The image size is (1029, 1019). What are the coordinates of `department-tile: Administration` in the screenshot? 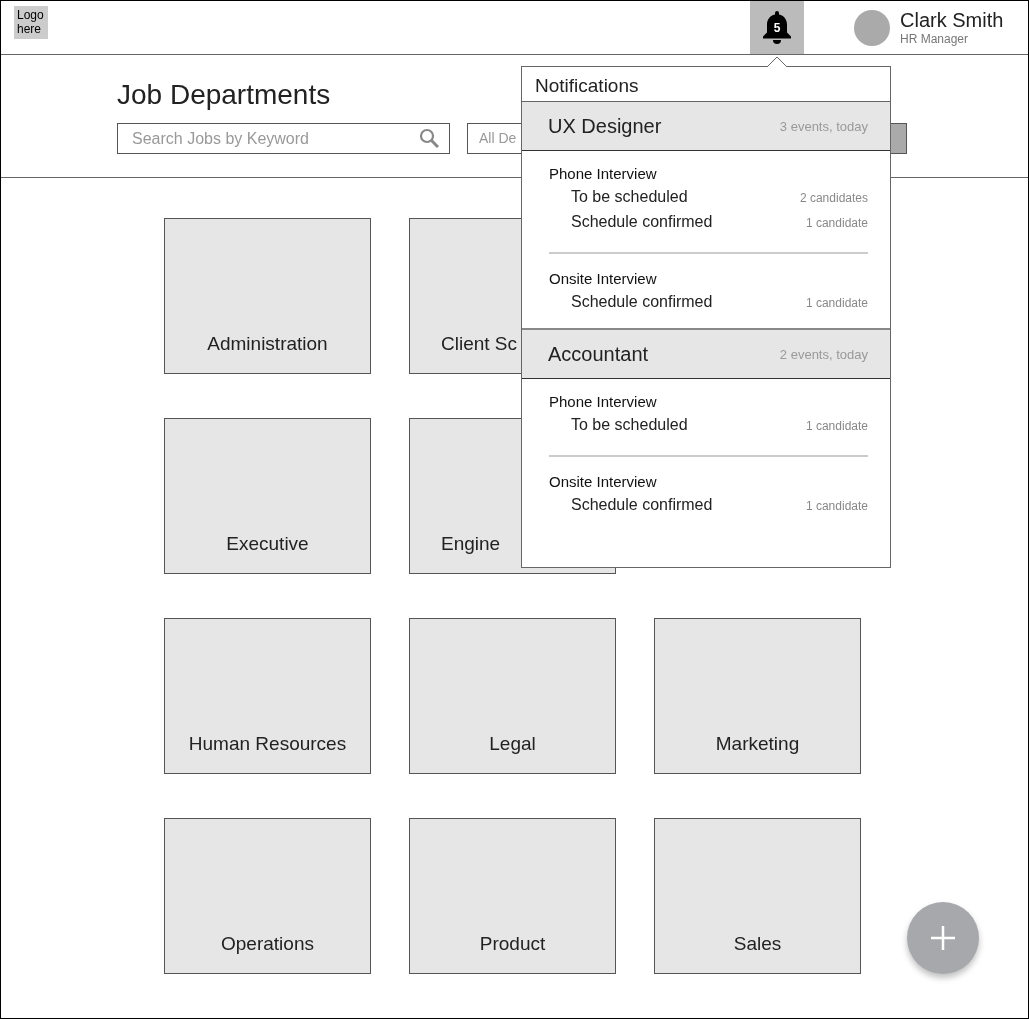 It's located at (267, 296).